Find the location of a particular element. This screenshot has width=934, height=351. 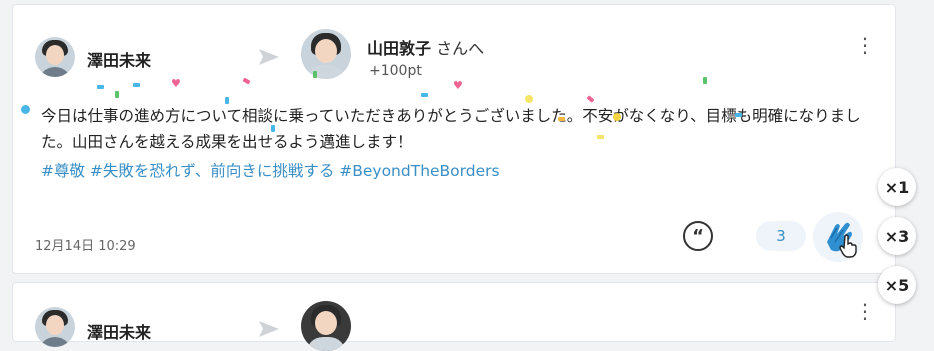

cursor-hand-icon is located at coordinates (848, 246).